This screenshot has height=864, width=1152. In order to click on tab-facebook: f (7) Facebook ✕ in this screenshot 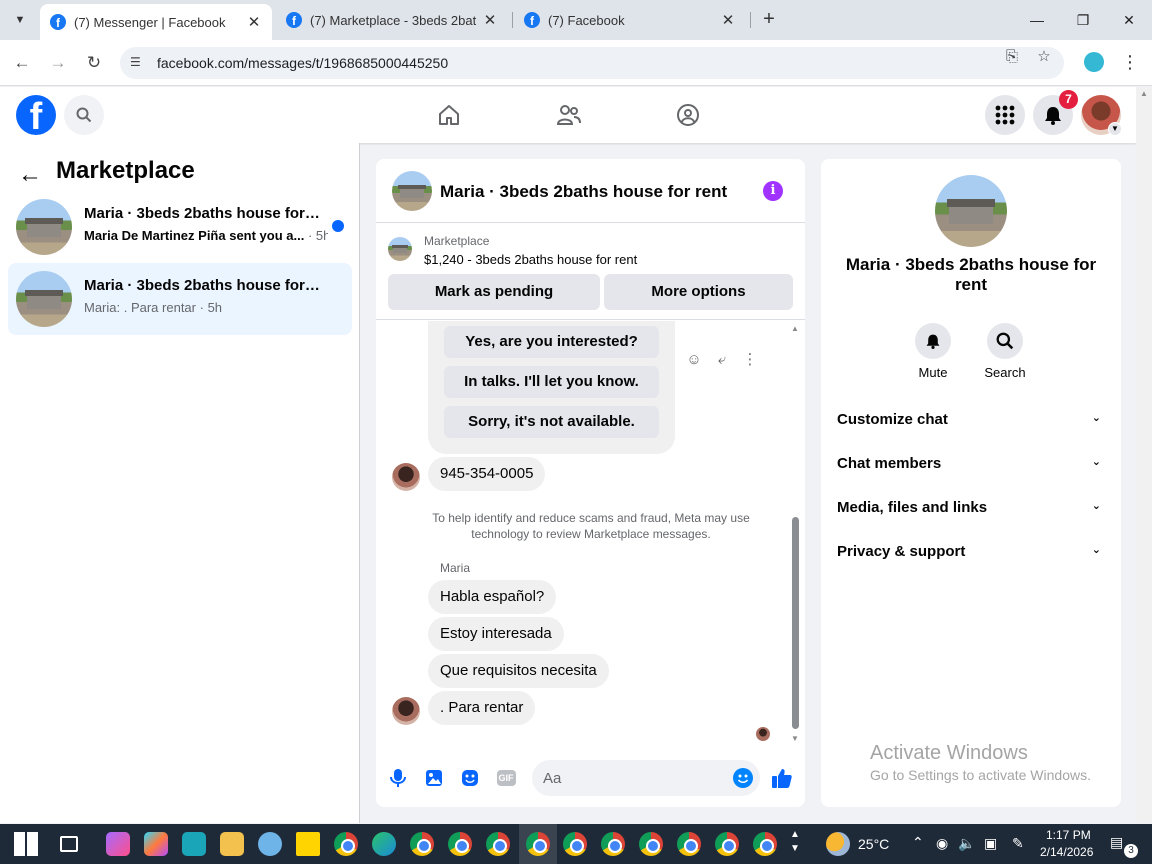, I will do `click(630, 20)`.